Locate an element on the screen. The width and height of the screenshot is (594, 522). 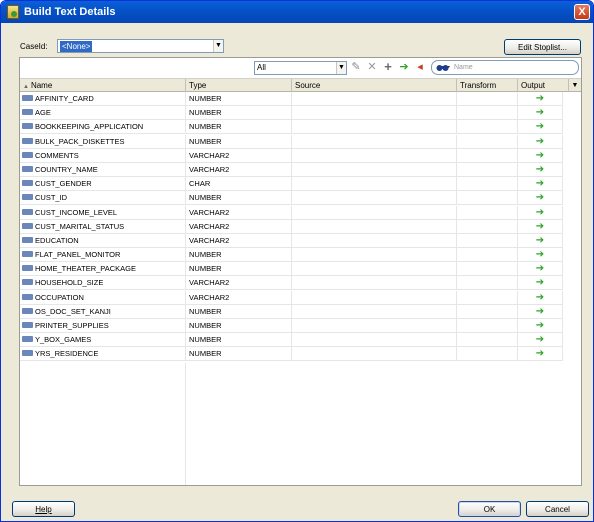
table-row: CUST_GENDER CHAR ➔ is located at coordinates (300, 184).